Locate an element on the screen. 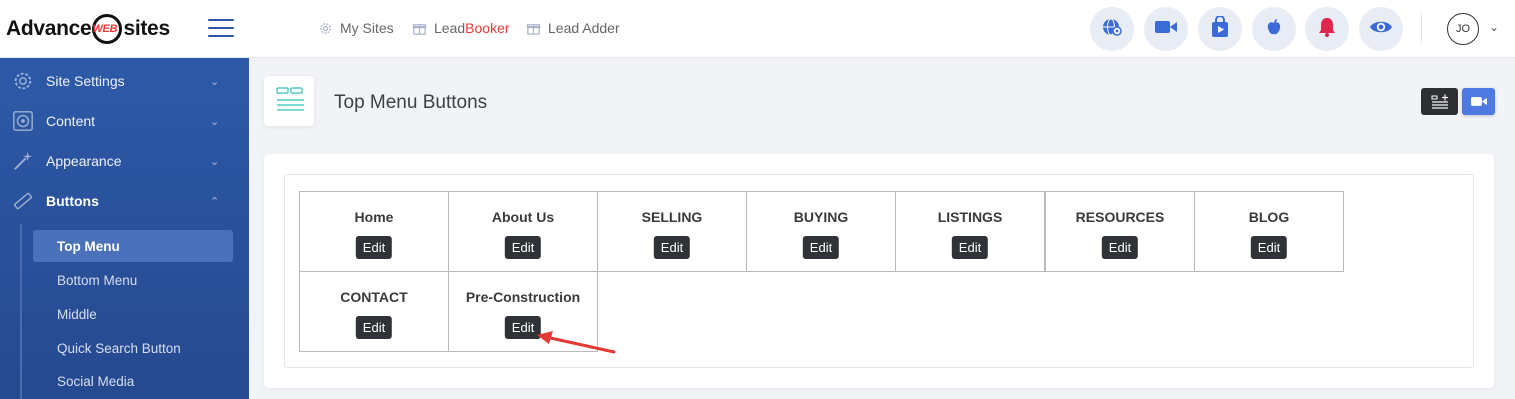 This screenshot has width=1515, height=399. menu-button-name: LISTINGS is located at coordinates (970, 217).